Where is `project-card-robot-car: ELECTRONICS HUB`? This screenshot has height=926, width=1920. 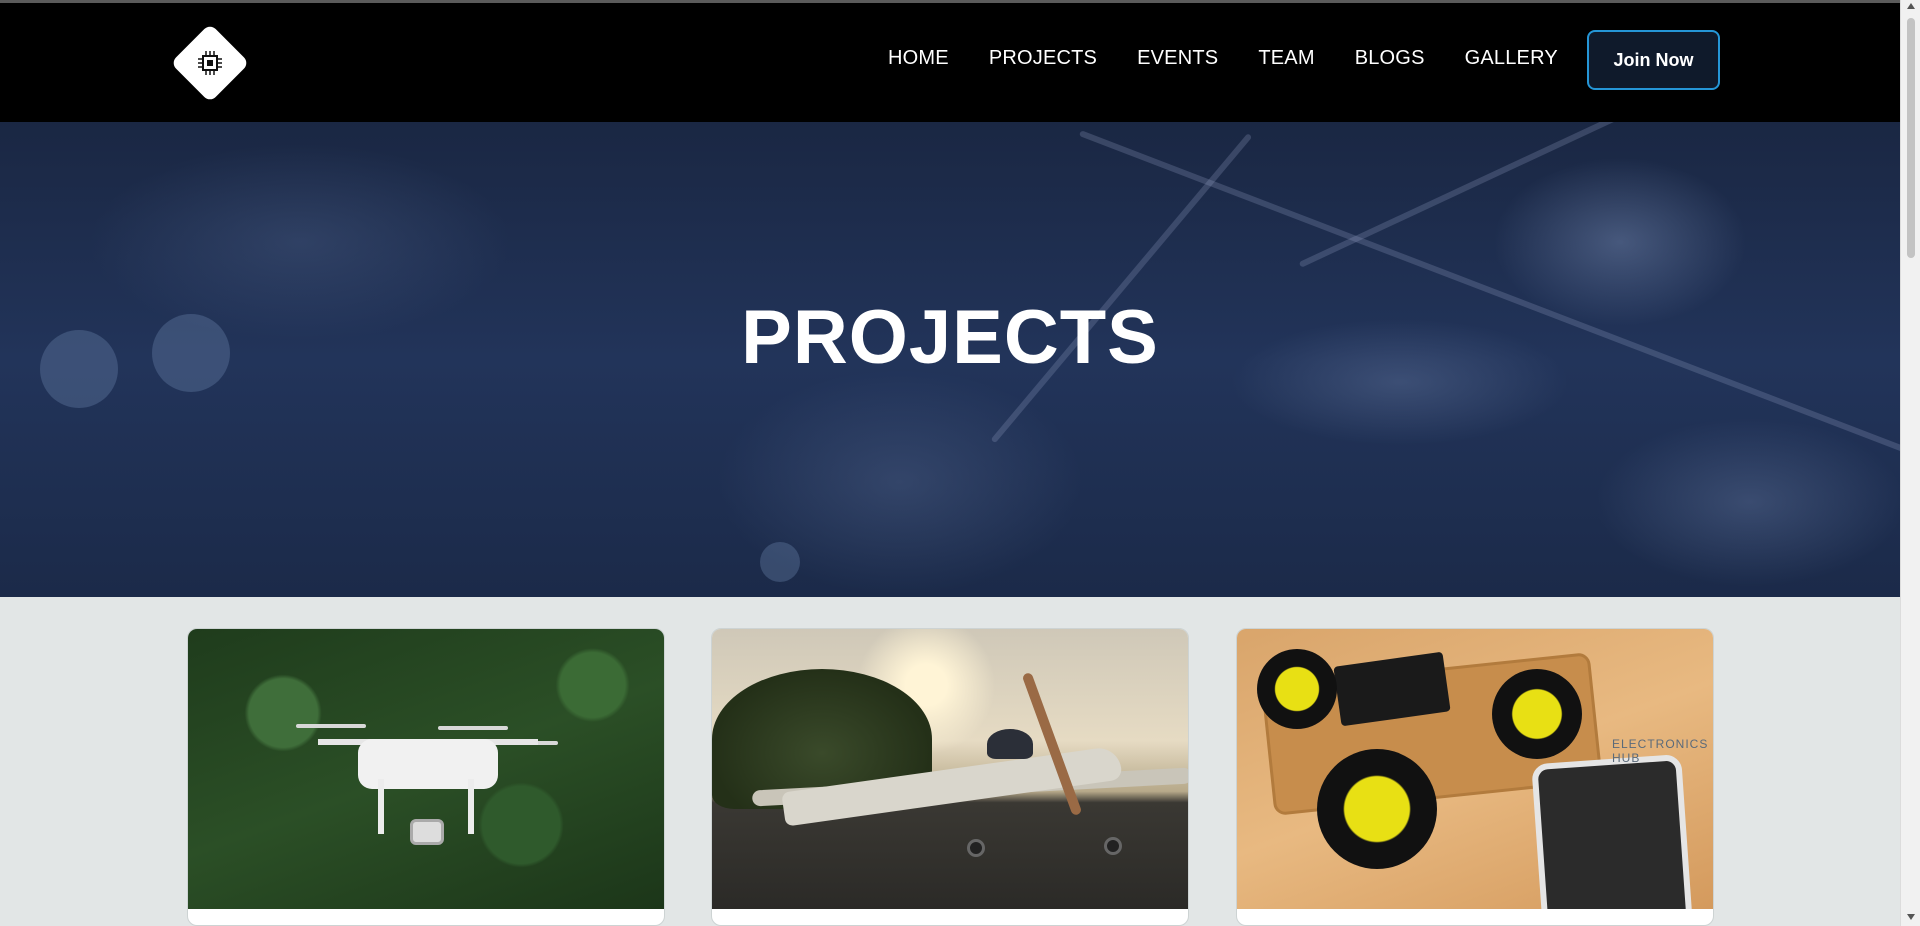
project-card-robot-car: ELECTRONICS HUB is located at coordinates (1475, 777).